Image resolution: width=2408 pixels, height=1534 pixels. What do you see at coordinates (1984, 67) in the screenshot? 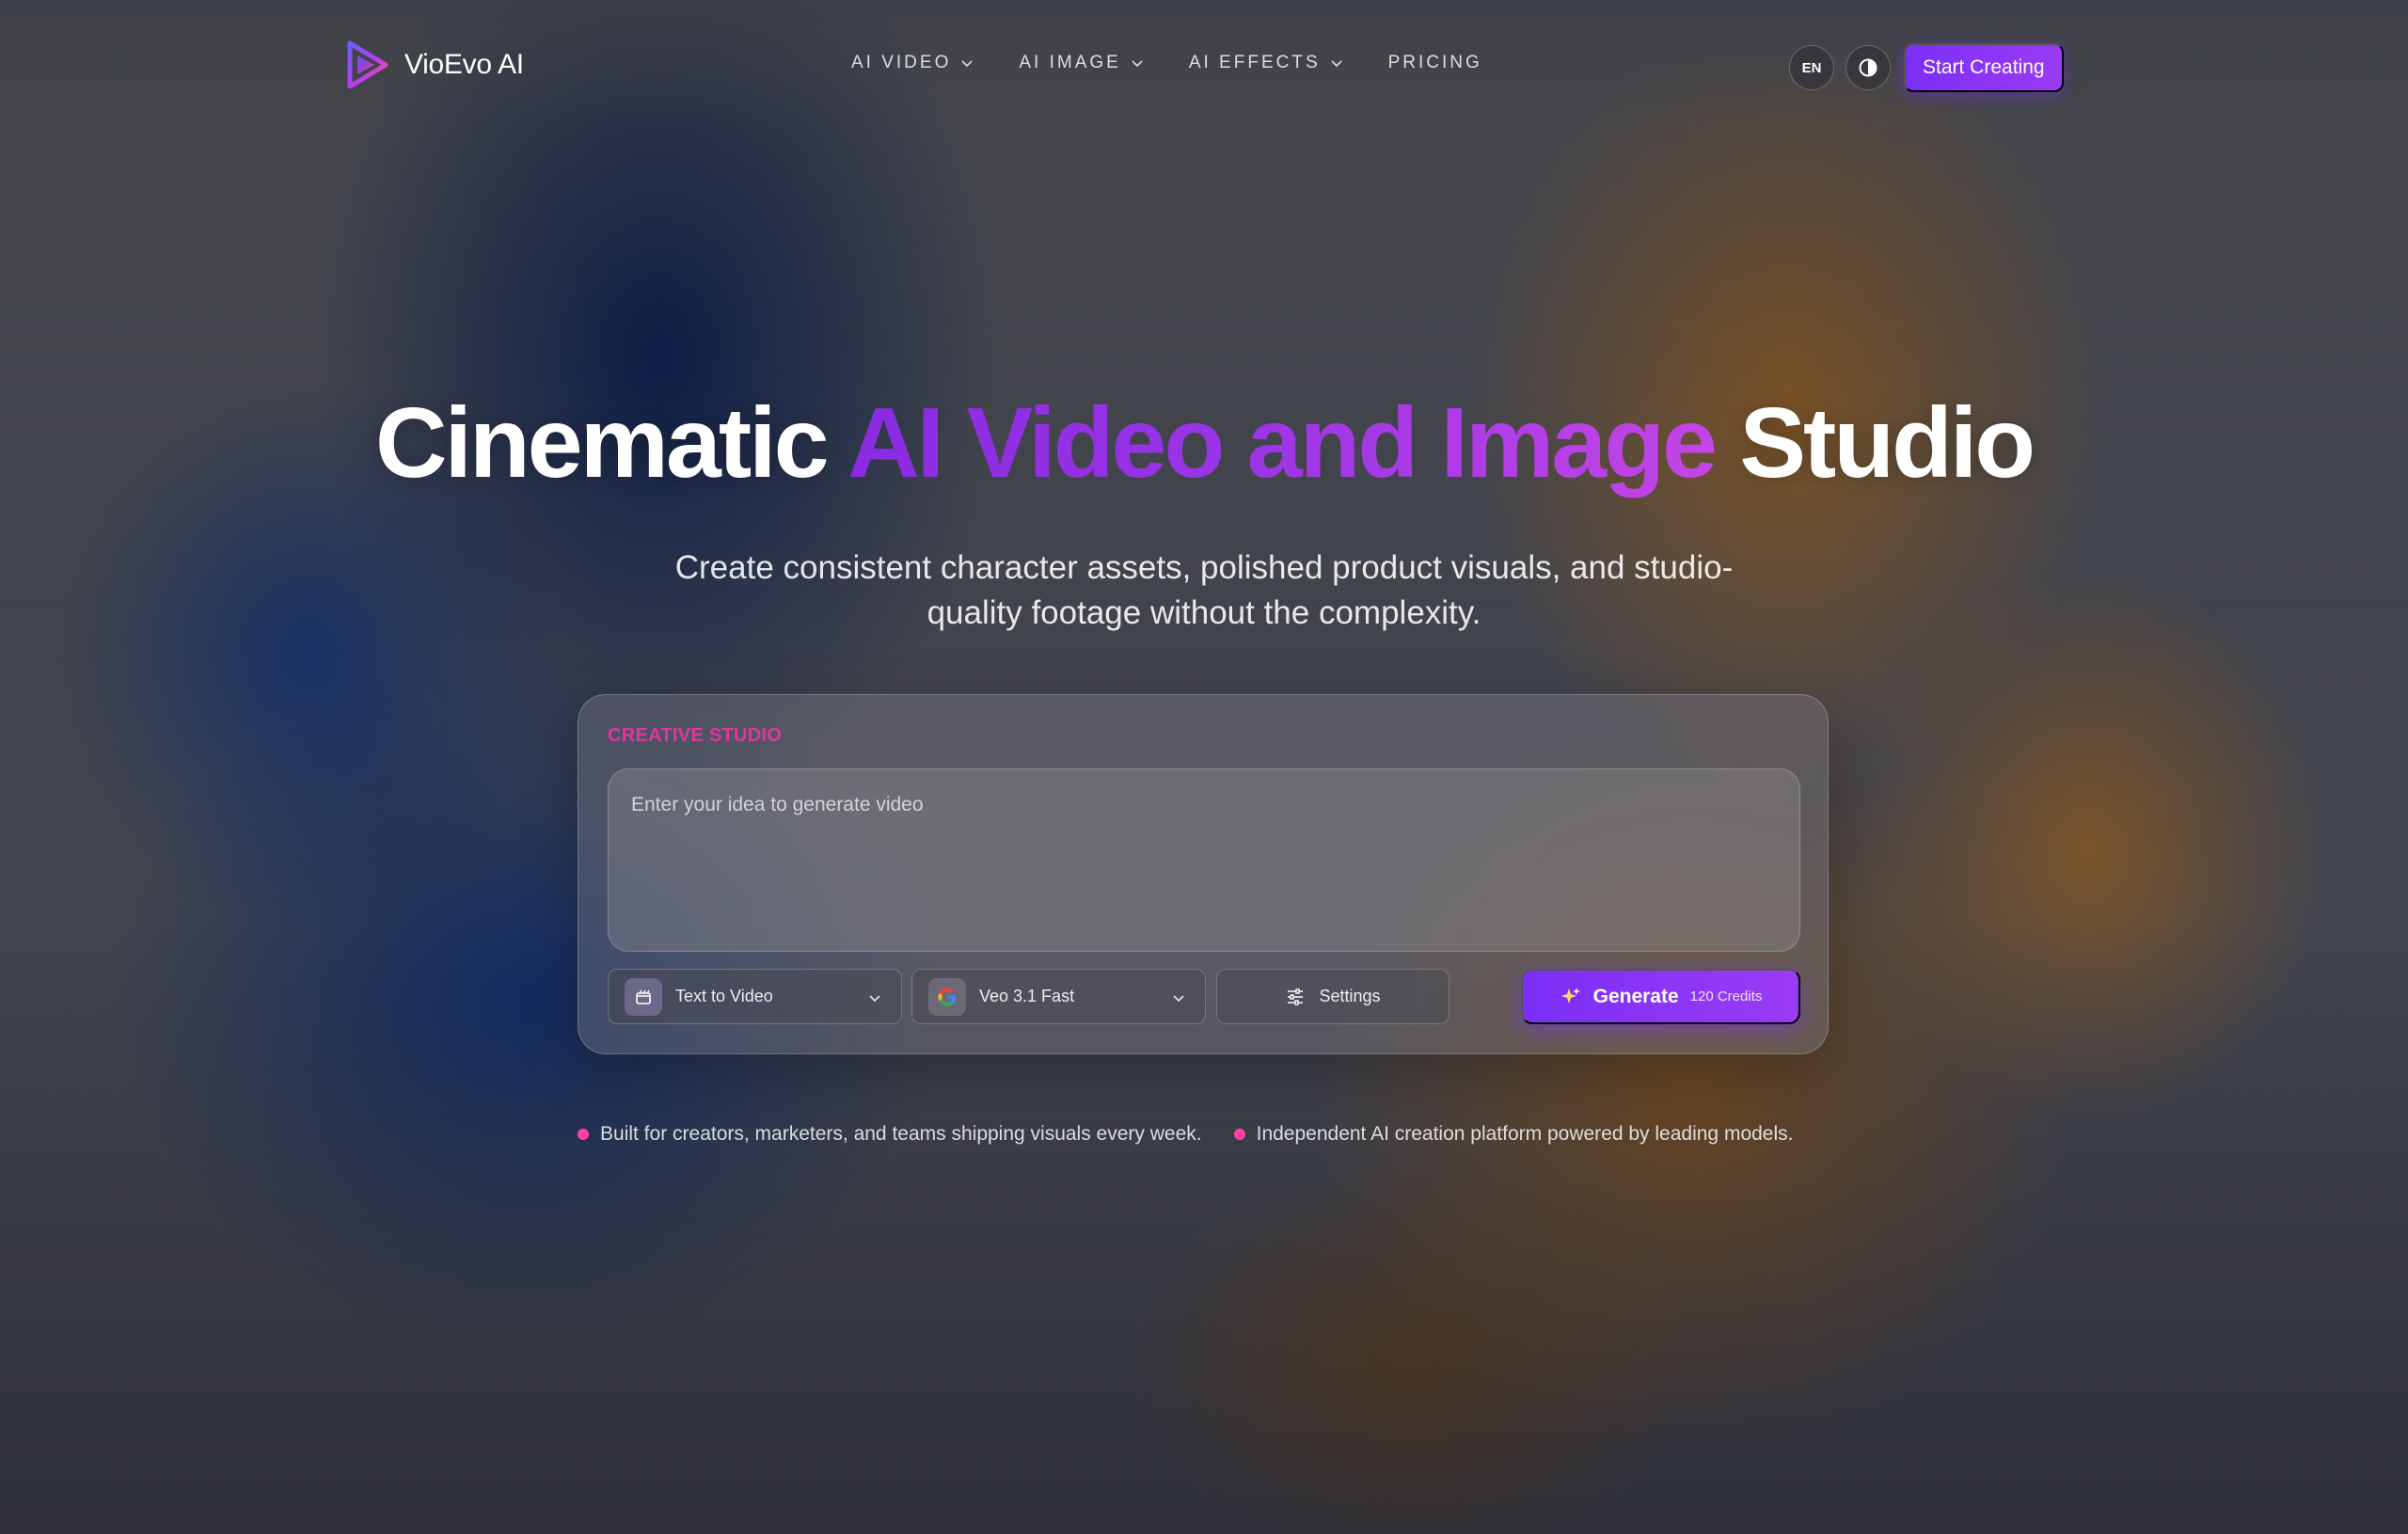
I see `start-creating-button: Start Creating` at bounding box center [1984, 67].